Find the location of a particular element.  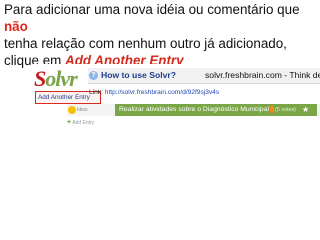

lightbulb-icon is located at coordinates (72, 110).